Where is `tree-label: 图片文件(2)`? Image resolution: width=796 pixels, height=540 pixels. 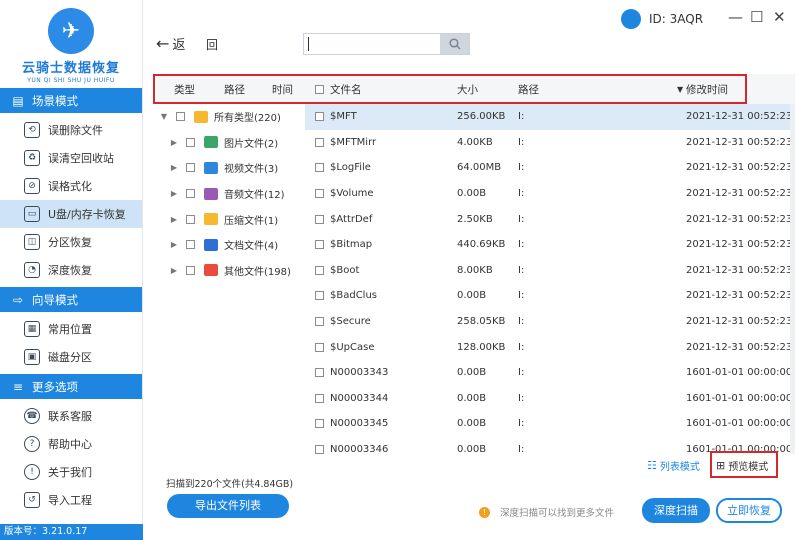 tree-label: 图片文件(2) is located at coordinates (251, 144).